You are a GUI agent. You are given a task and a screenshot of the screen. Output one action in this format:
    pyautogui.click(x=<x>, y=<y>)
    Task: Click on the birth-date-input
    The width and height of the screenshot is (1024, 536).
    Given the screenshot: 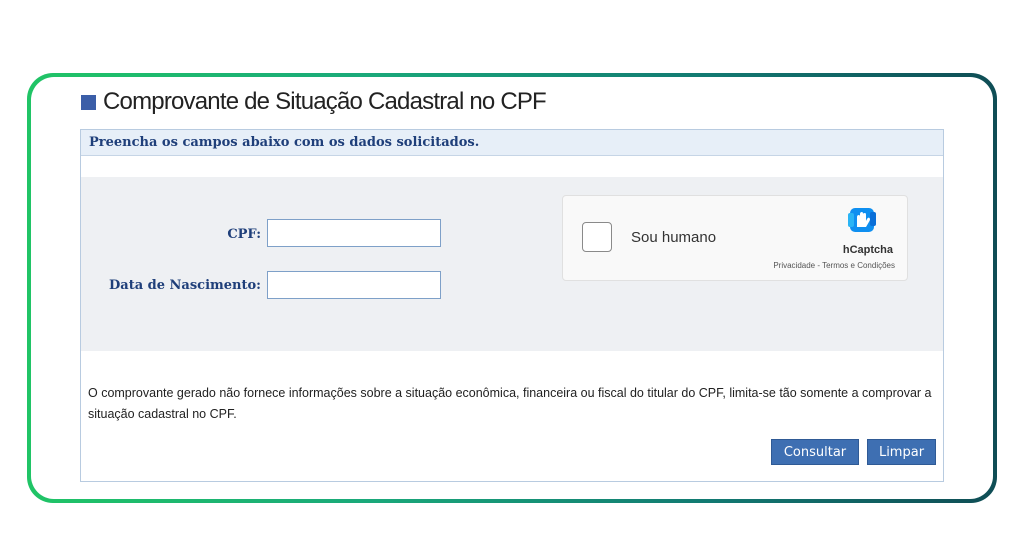 What is the action you would take?
    pyautogui.click(x=354, y=285)
    